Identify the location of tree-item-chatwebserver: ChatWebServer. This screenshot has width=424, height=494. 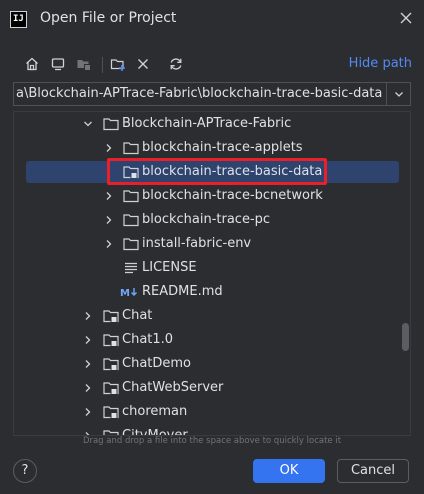
(212, 388).